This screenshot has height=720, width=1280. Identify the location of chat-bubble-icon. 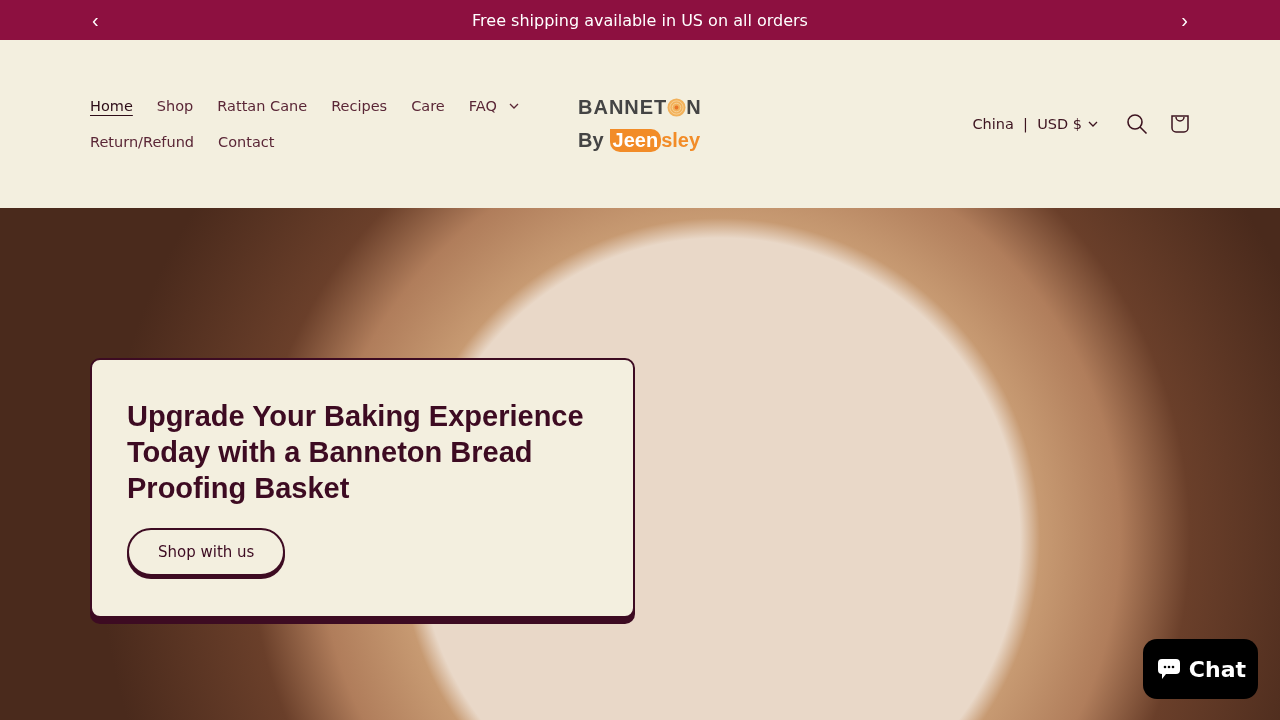
(1168, 669).